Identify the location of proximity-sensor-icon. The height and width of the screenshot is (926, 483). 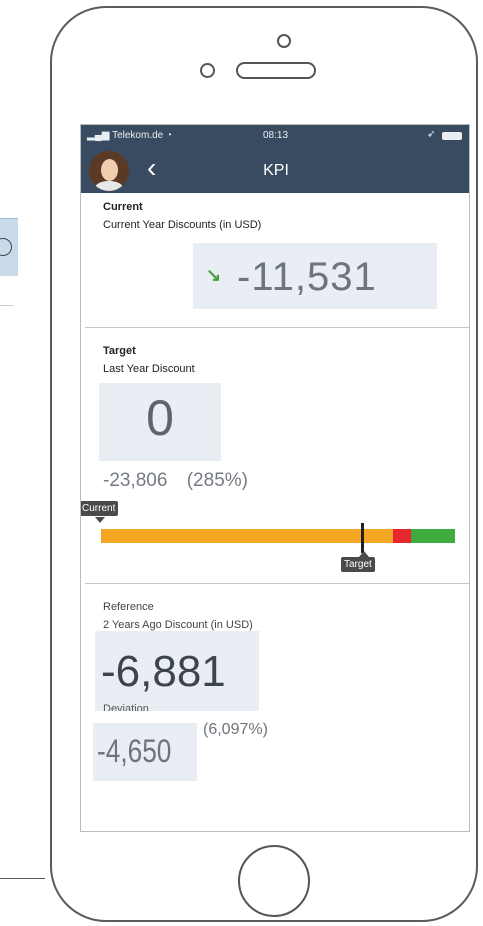
(207, 70).